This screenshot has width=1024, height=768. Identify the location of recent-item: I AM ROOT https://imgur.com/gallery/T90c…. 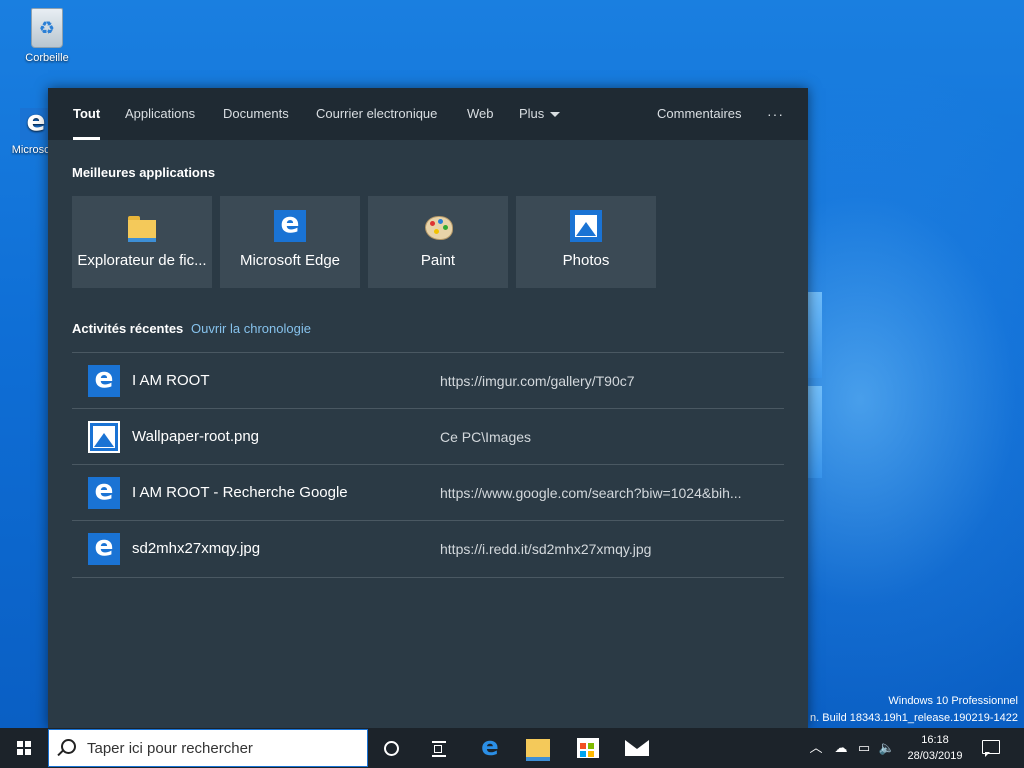
(428, 380).